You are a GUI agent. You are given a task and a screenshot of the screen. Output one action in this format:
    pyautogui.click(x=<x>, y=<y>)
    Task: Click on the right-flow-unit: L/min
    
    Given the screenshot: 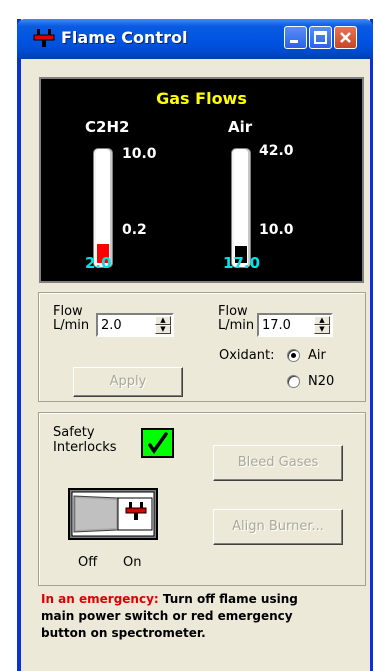 What is the action you would take?
    pyautogui.click(x=236, y=325)
    